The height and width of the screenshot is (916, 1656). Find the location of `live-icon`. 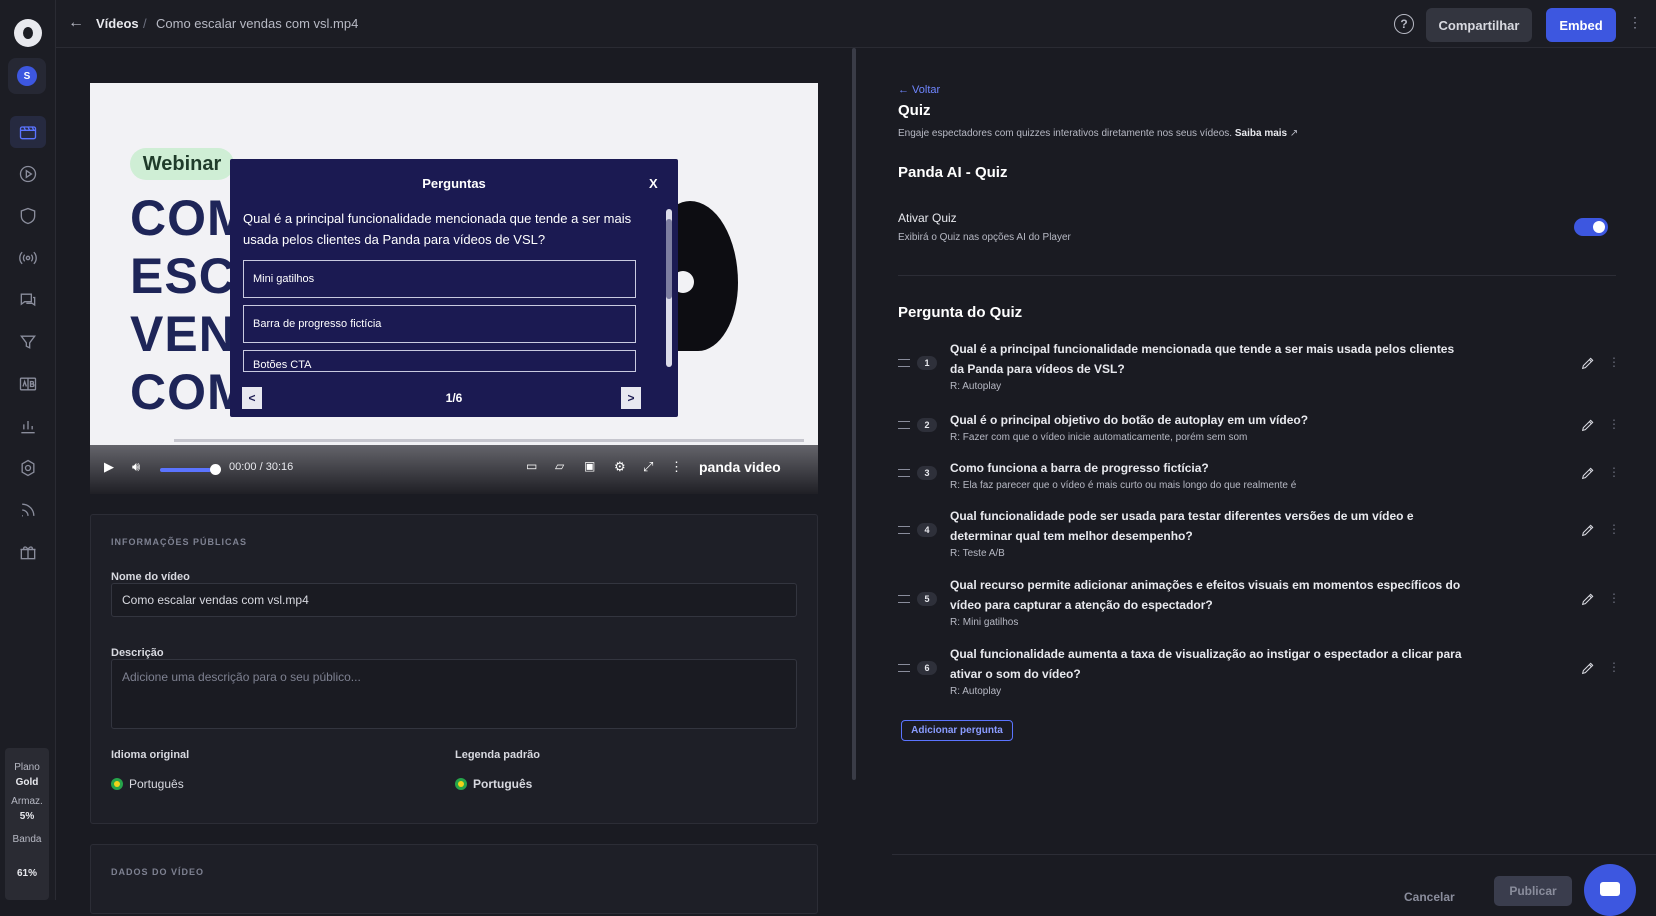

live-icon is located at coordinates (28, 258).